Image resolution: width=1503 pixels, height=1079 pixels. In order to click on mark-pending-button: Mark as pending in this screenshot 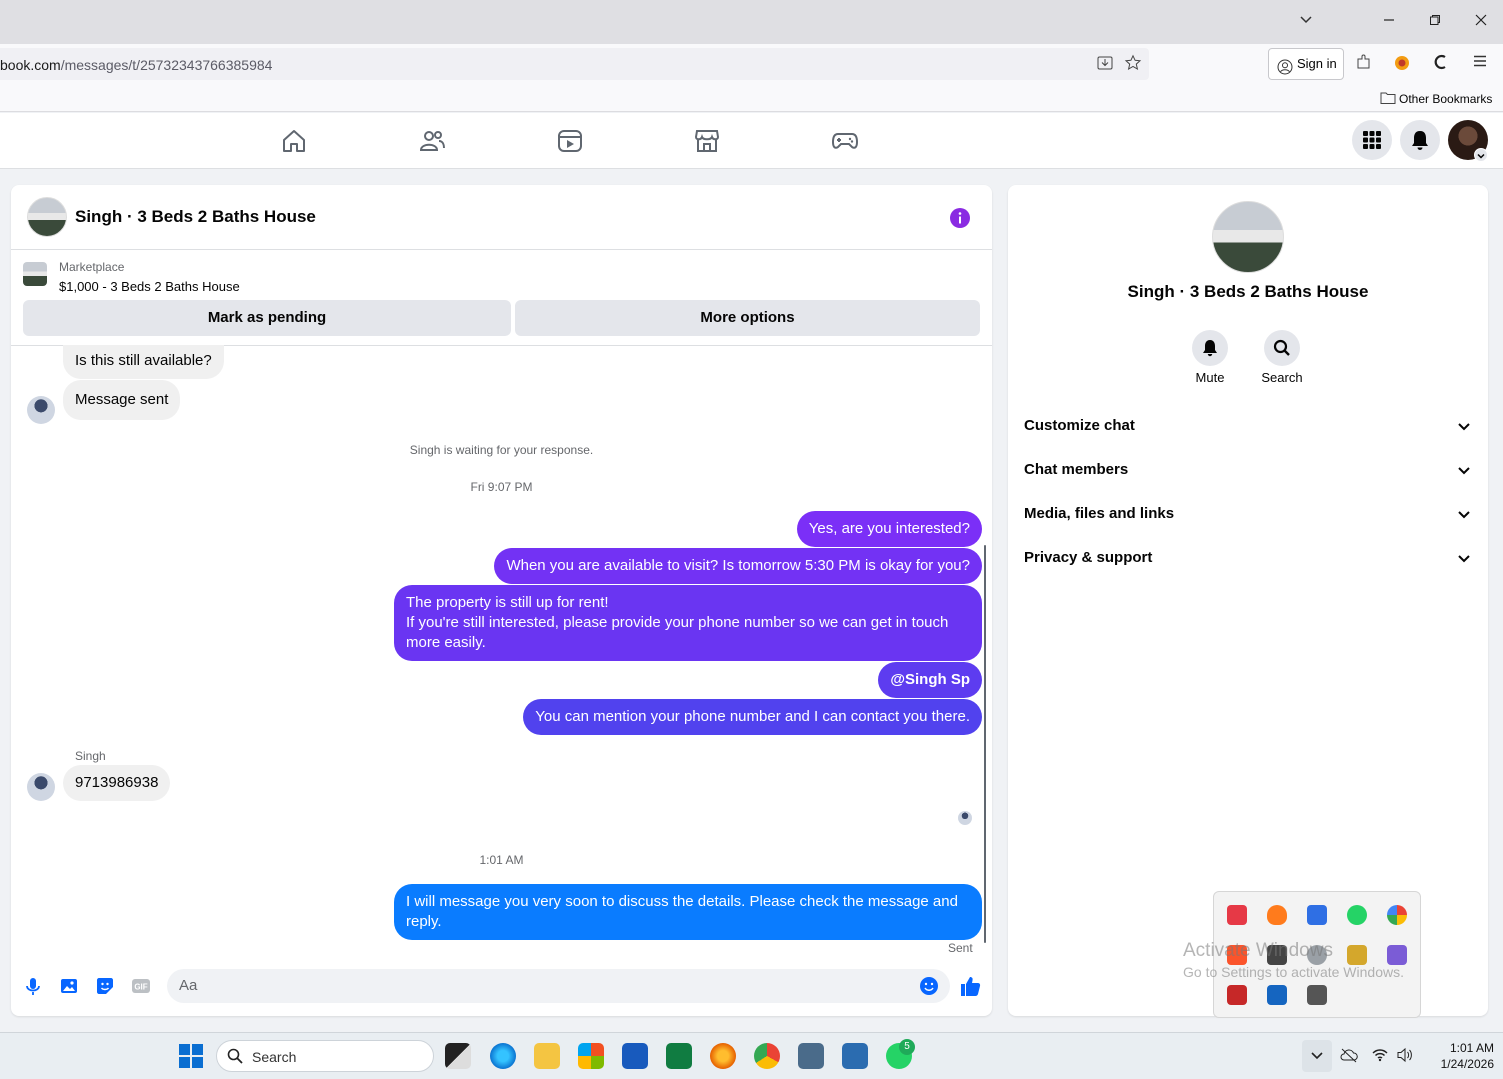, I will do `click(267, 318)`.